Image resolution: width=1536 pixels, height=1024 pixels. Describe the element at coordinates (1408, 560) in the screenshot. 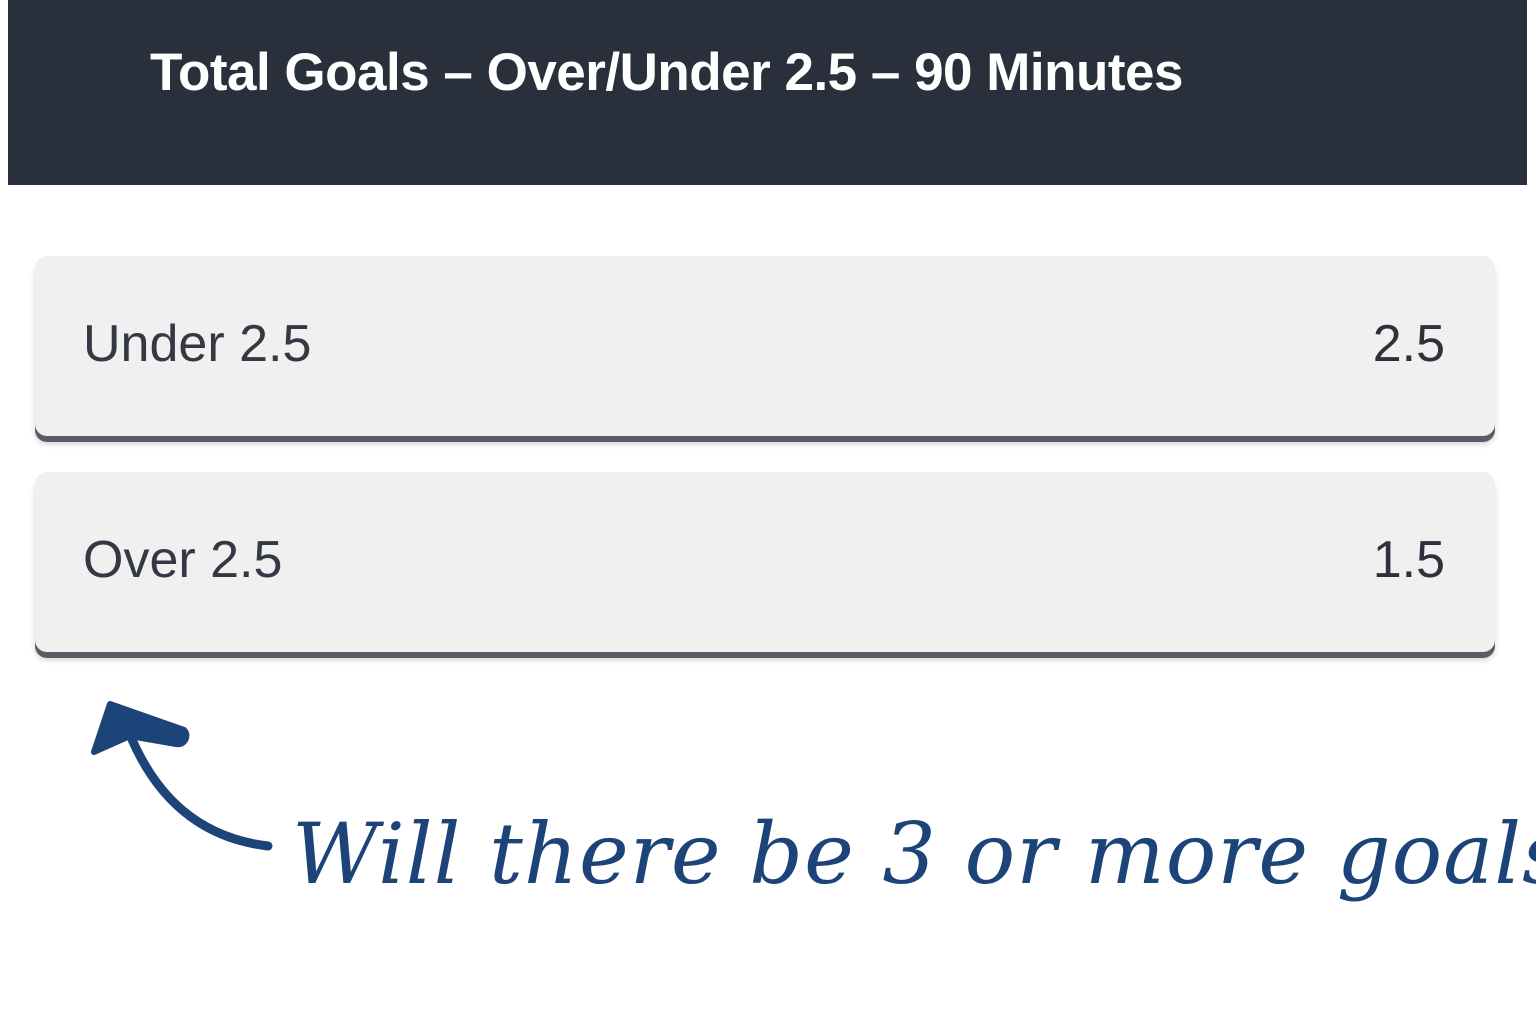

I see `option-over-odds: 1.5` at that location.